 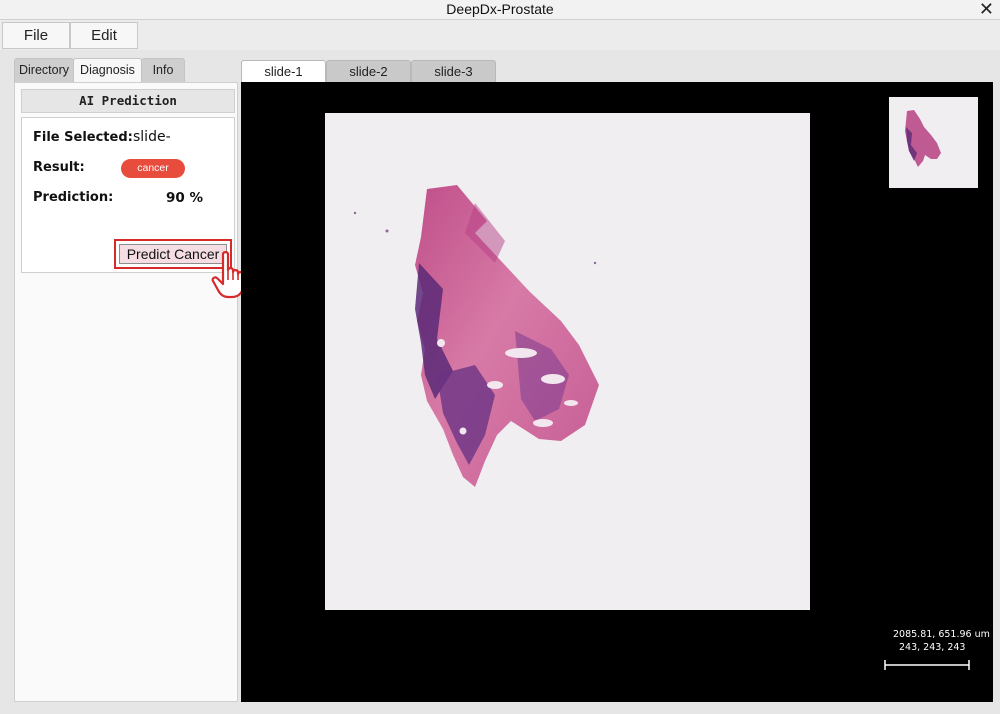 I want to click on tab-info: Info, so click(x=163, y=70).